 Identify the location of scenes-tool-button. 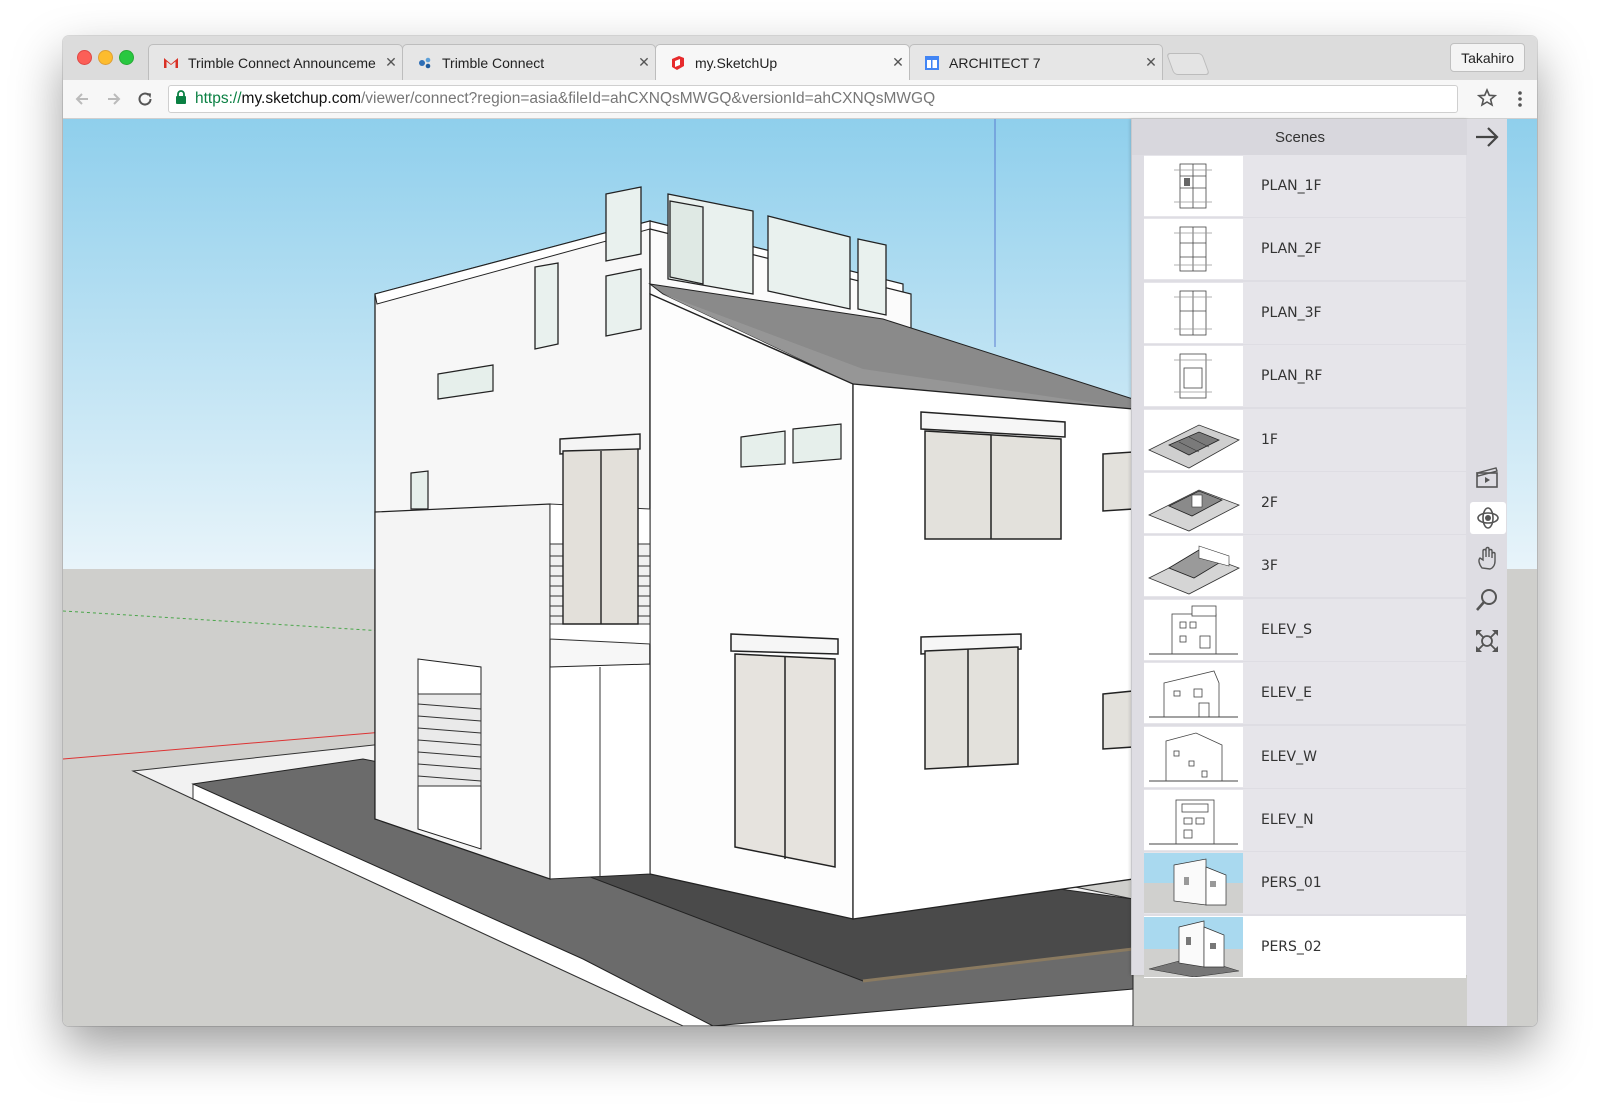
(1487, 477).